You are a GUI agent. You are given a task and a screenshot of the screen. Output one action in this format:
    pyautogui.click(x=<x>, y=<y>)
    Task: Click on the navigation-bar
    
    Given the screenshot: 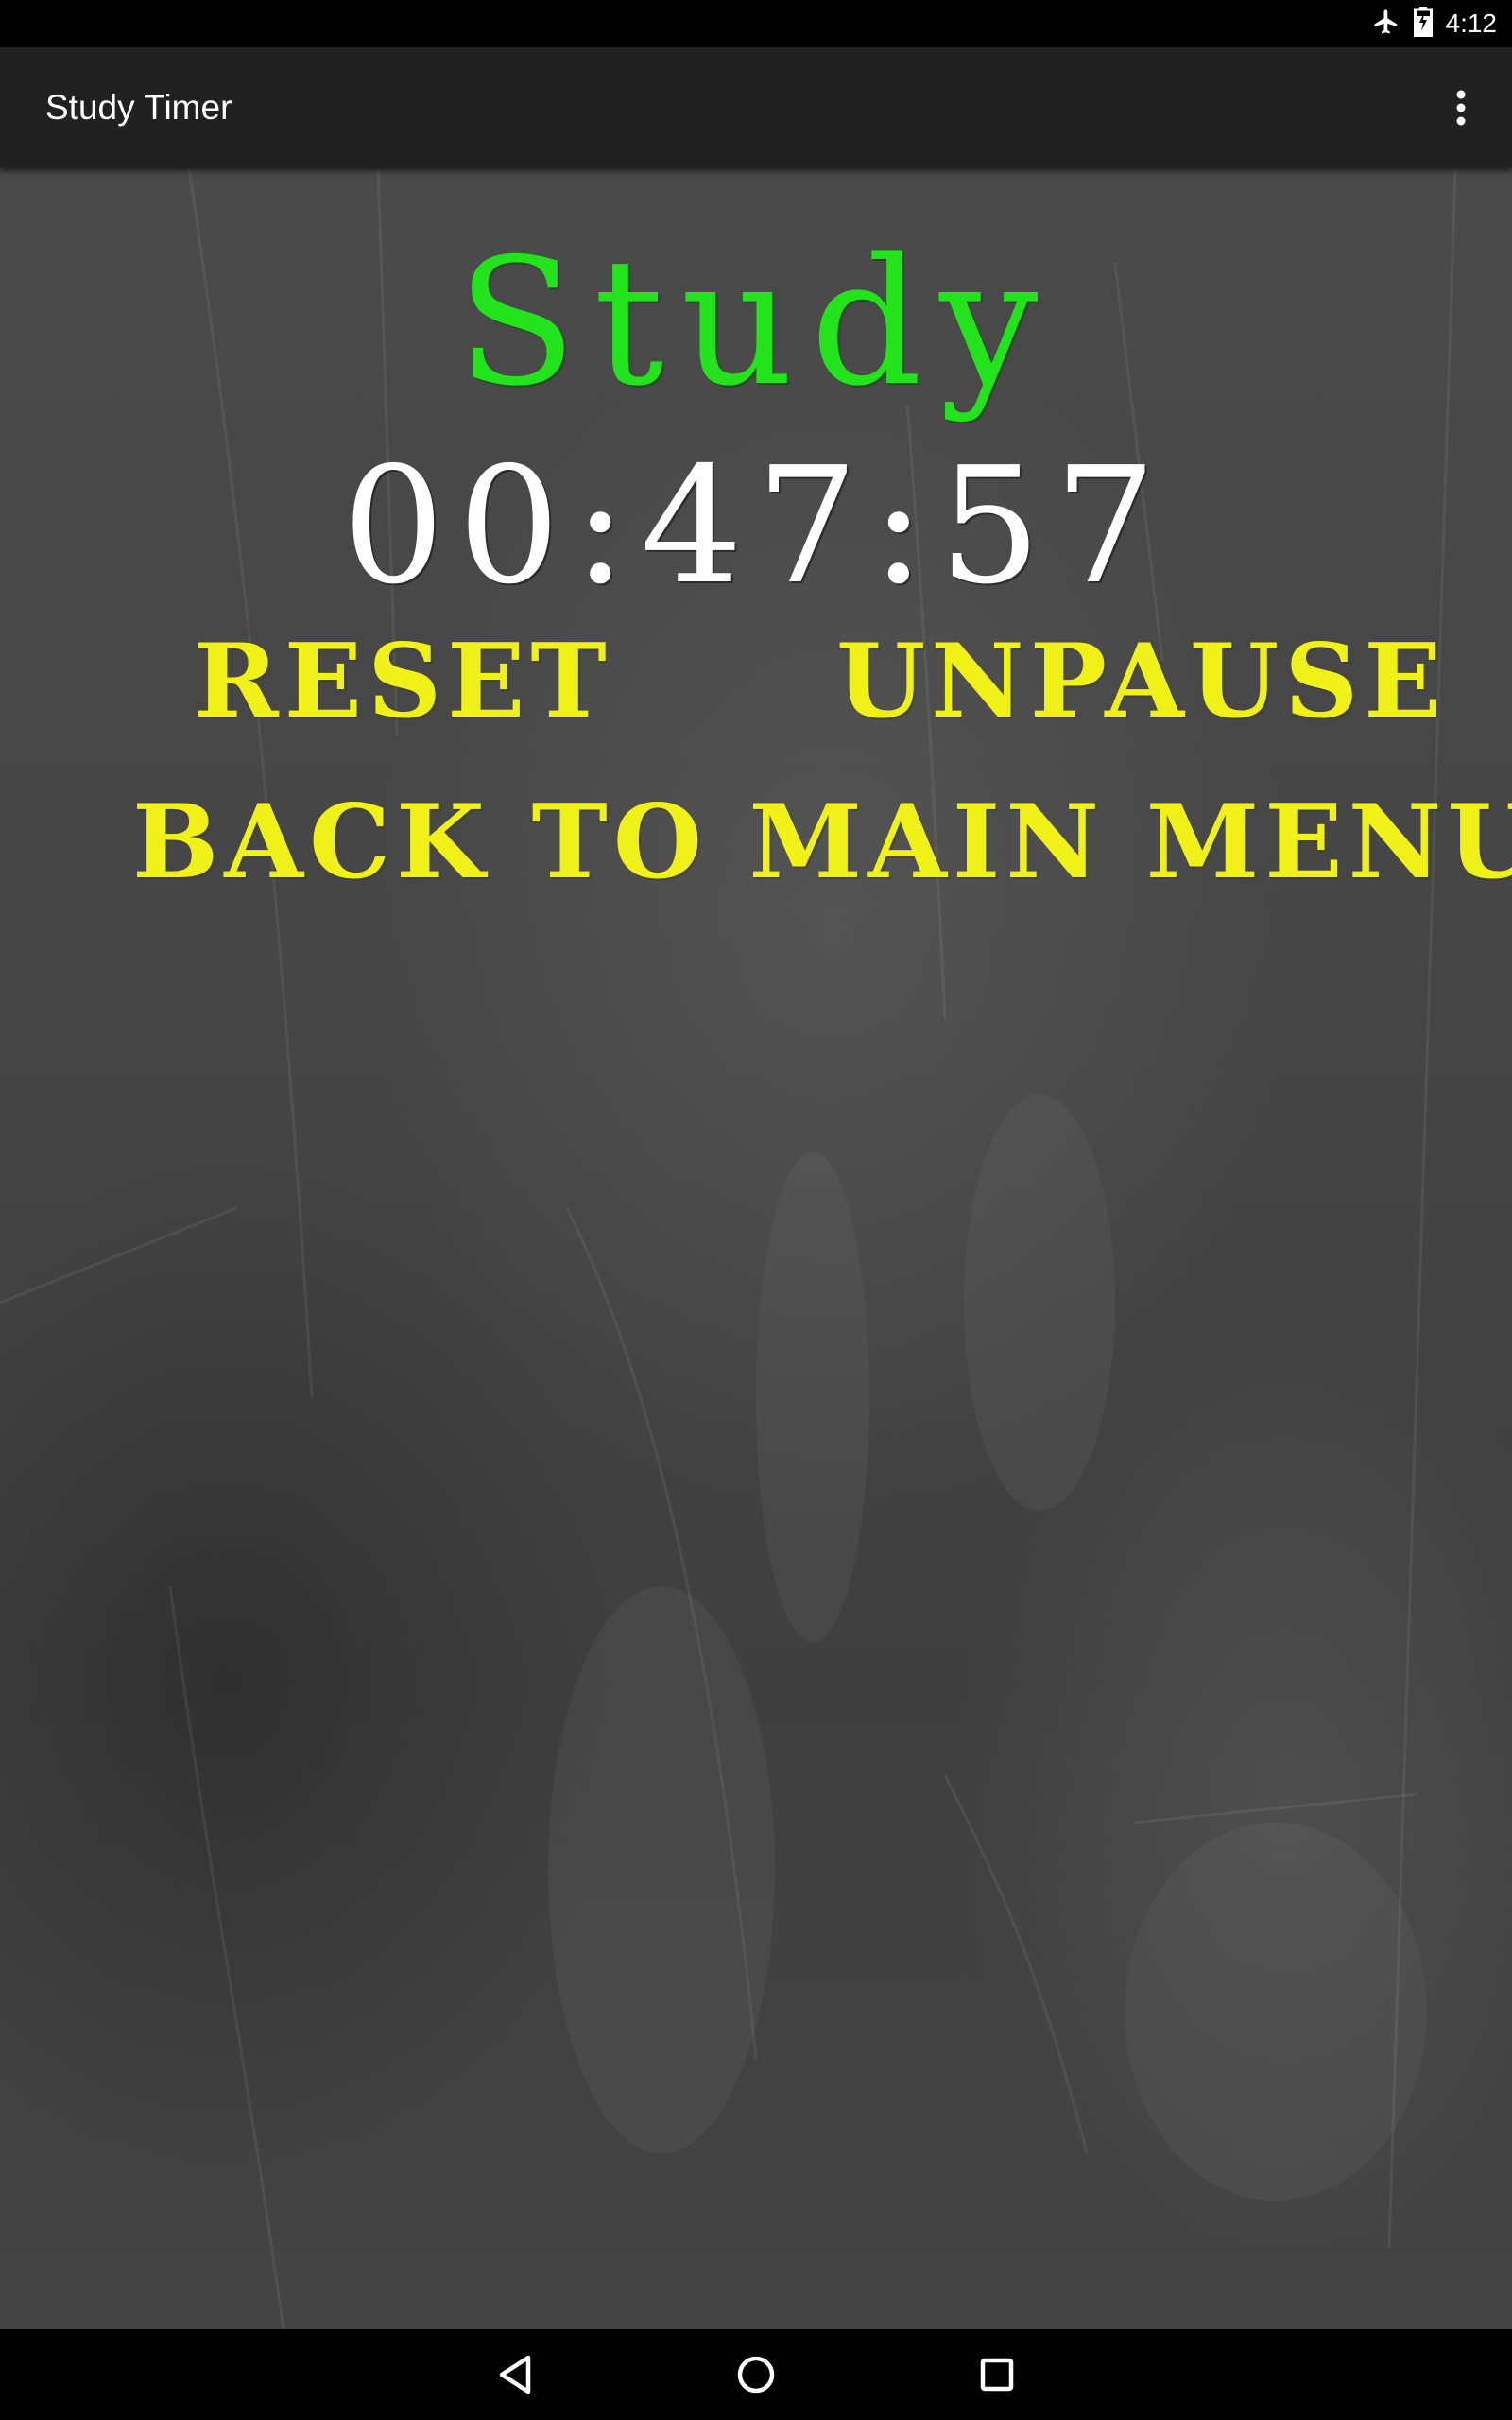 What is the action you would take?
    pyautogui.click(x=756, y=2374)
    